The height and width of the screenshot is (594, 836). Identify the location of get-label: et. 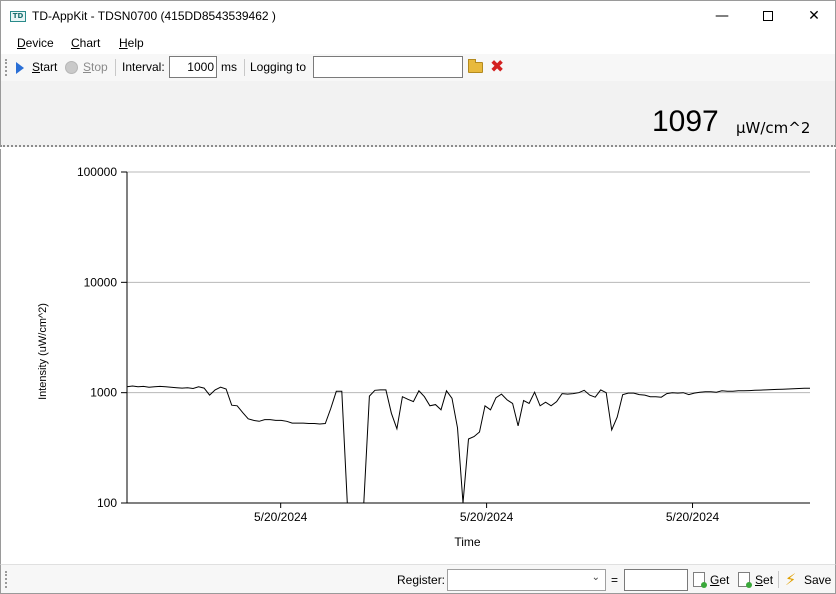
(724, 580).